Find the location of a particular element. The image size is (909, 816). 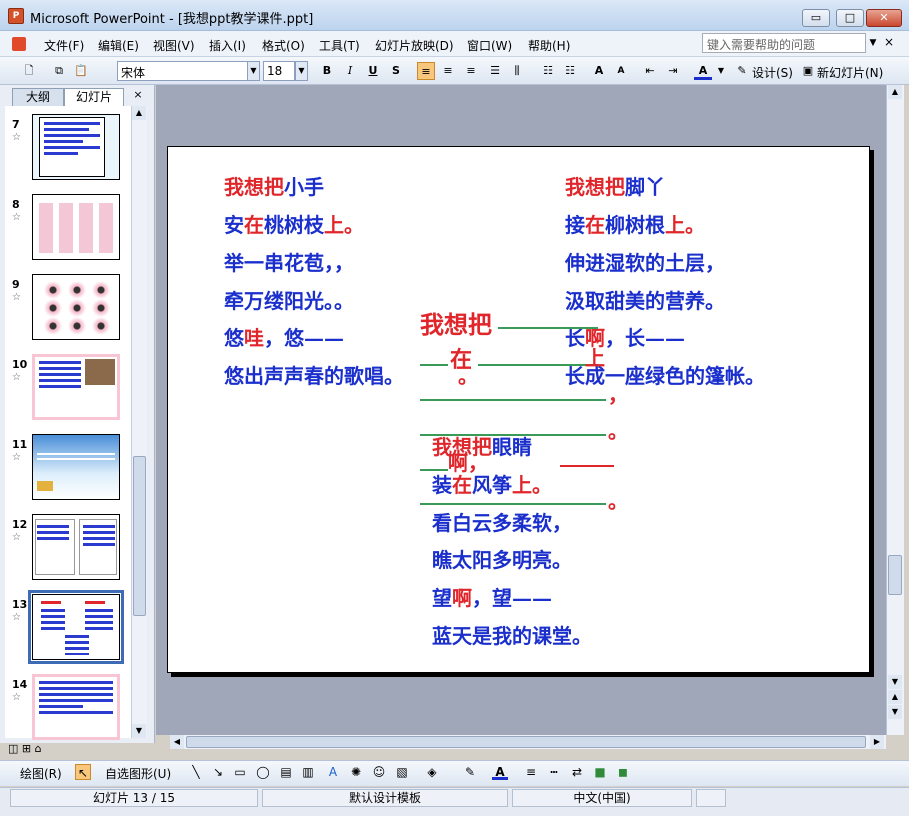

scroll-right-icon: ▶ is located at coordinates (877, 742).